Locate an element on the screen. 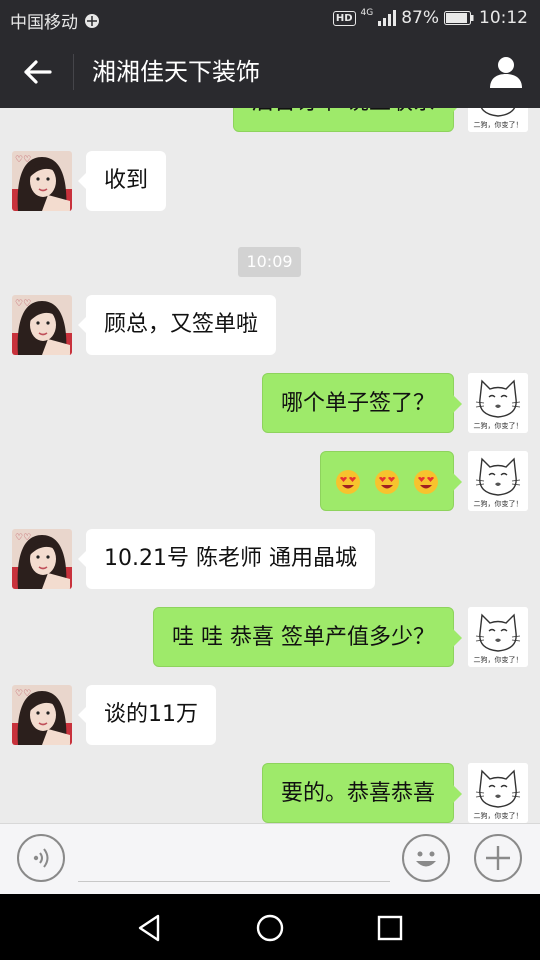 Image resolution: width=540 pixels, height=960 pixels. input-bar is located at coordinates (270, 858).